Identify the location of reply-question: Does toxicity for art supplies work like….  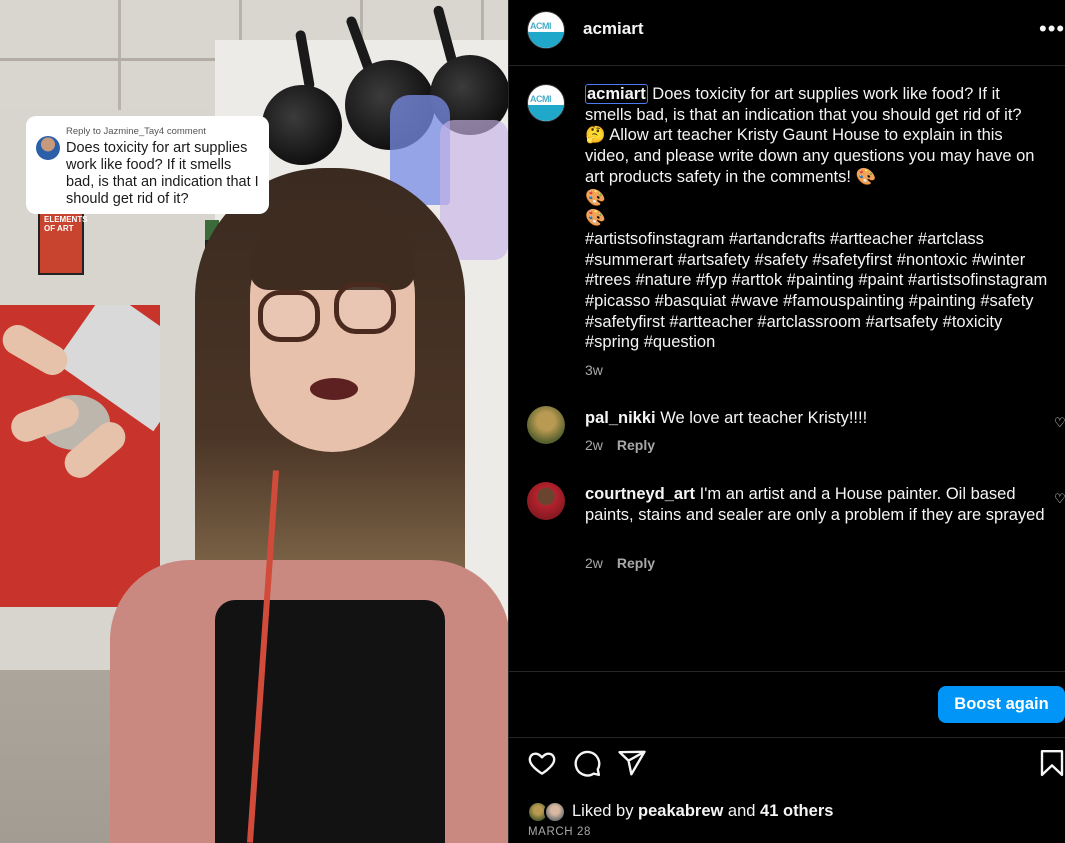
(162, 173).